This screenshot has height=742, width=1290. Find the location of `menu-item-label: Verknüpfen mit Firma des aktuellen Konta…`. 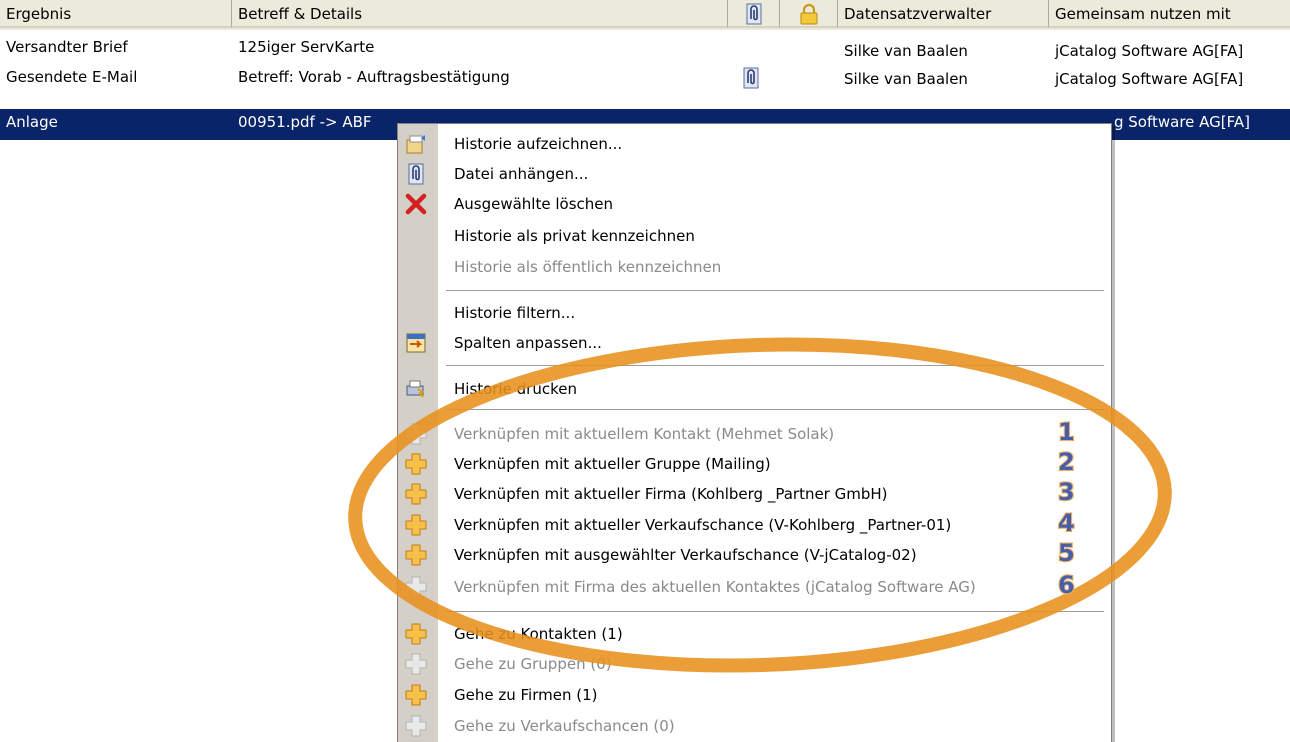

menu-item-label: Verknüpfen mit Firma des aktuellen Konta… is located at coordinates (715, 587).